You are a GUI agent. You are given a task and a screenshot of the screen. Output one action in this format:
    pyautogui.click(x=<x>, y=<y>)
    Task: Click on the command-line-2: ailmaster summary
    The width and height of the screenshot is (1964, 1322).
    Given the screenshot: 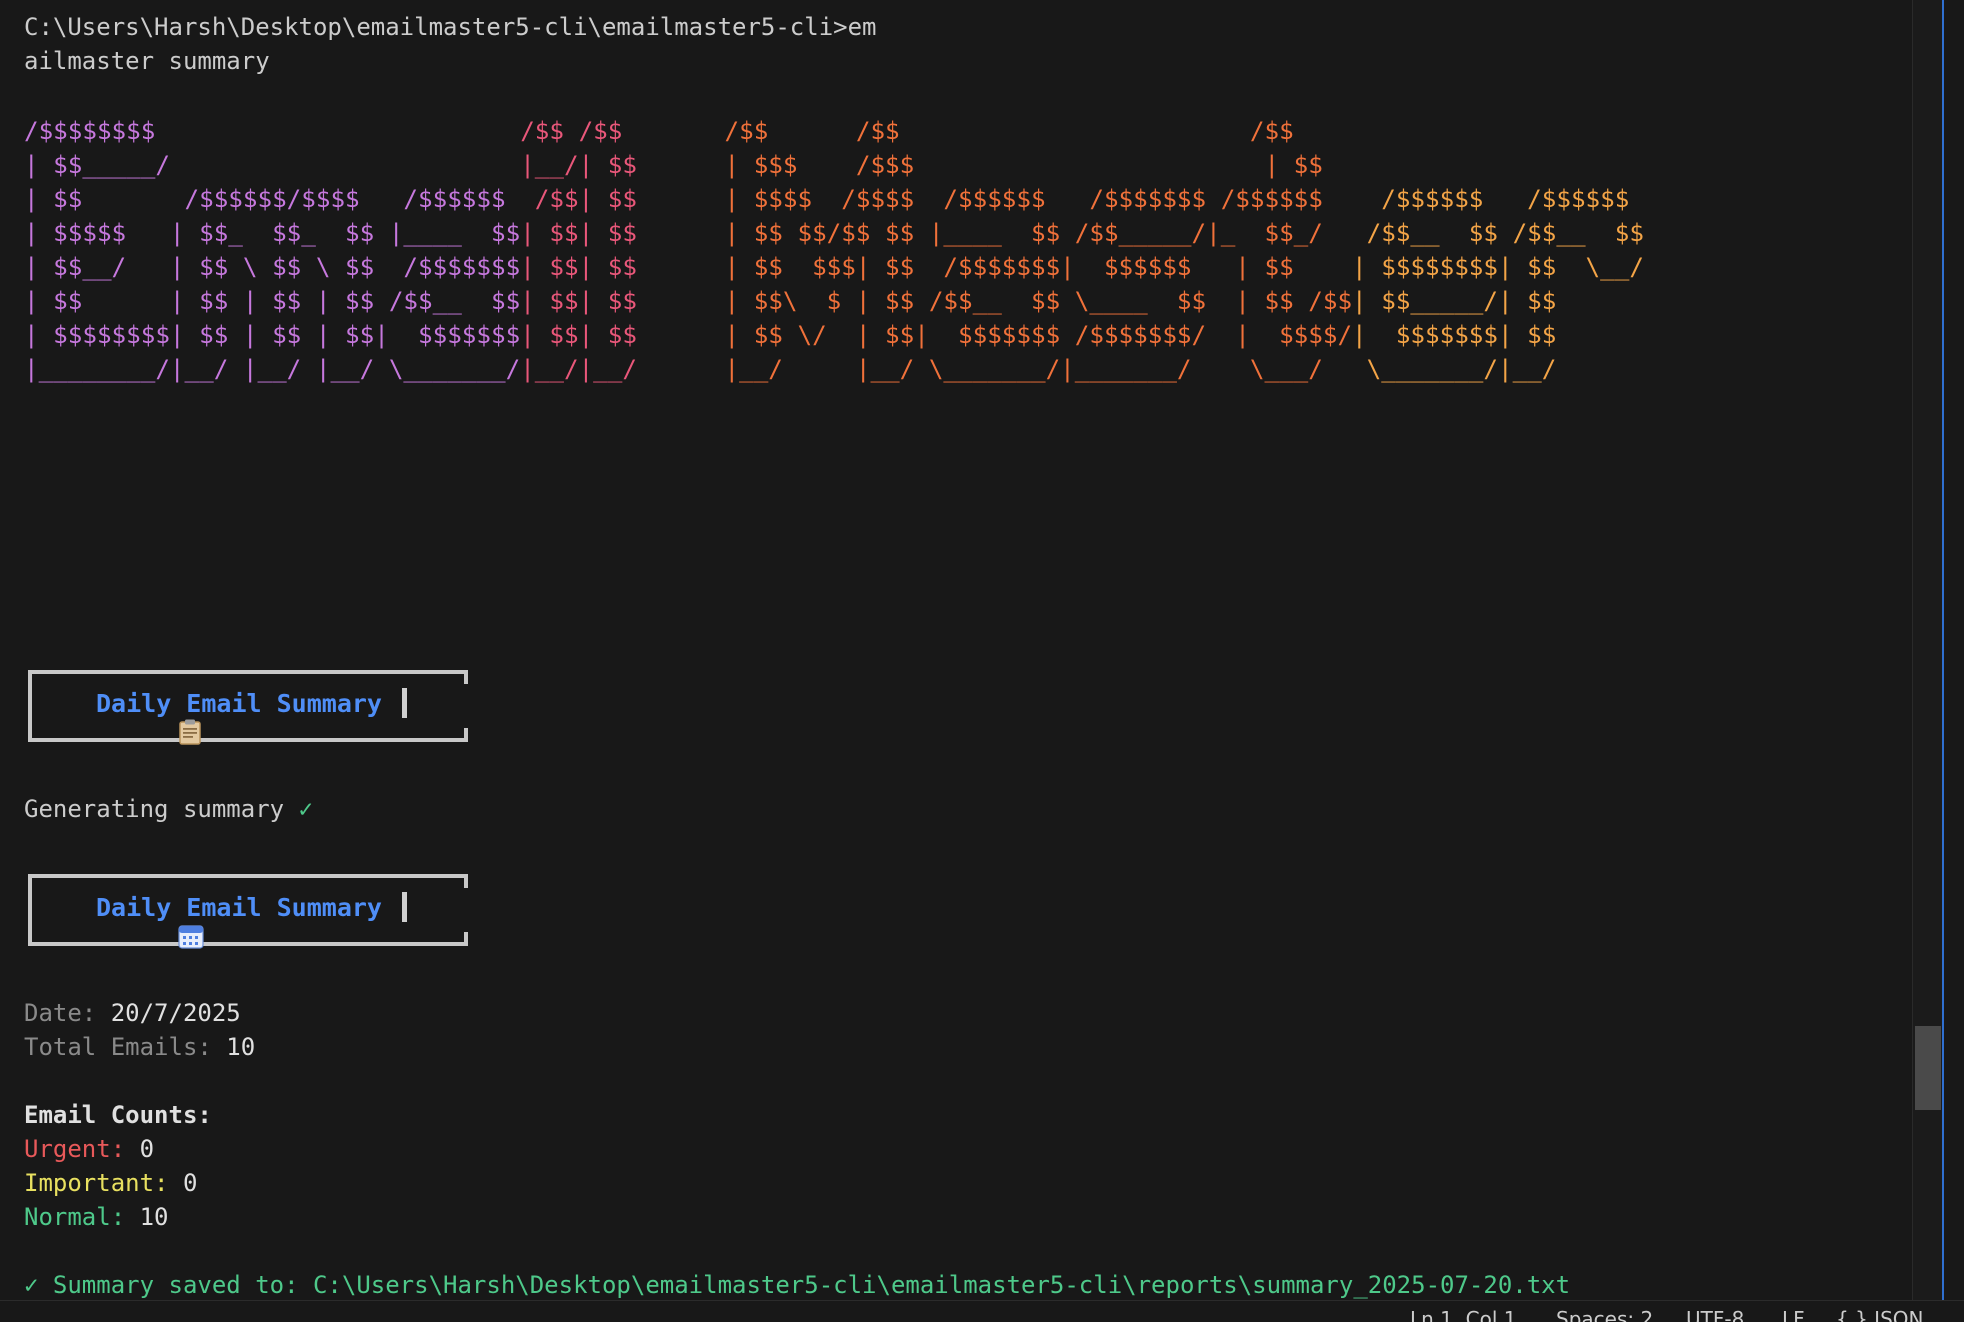 What is the action you would take?
    pyautogui.click(x=147, y=61)
    